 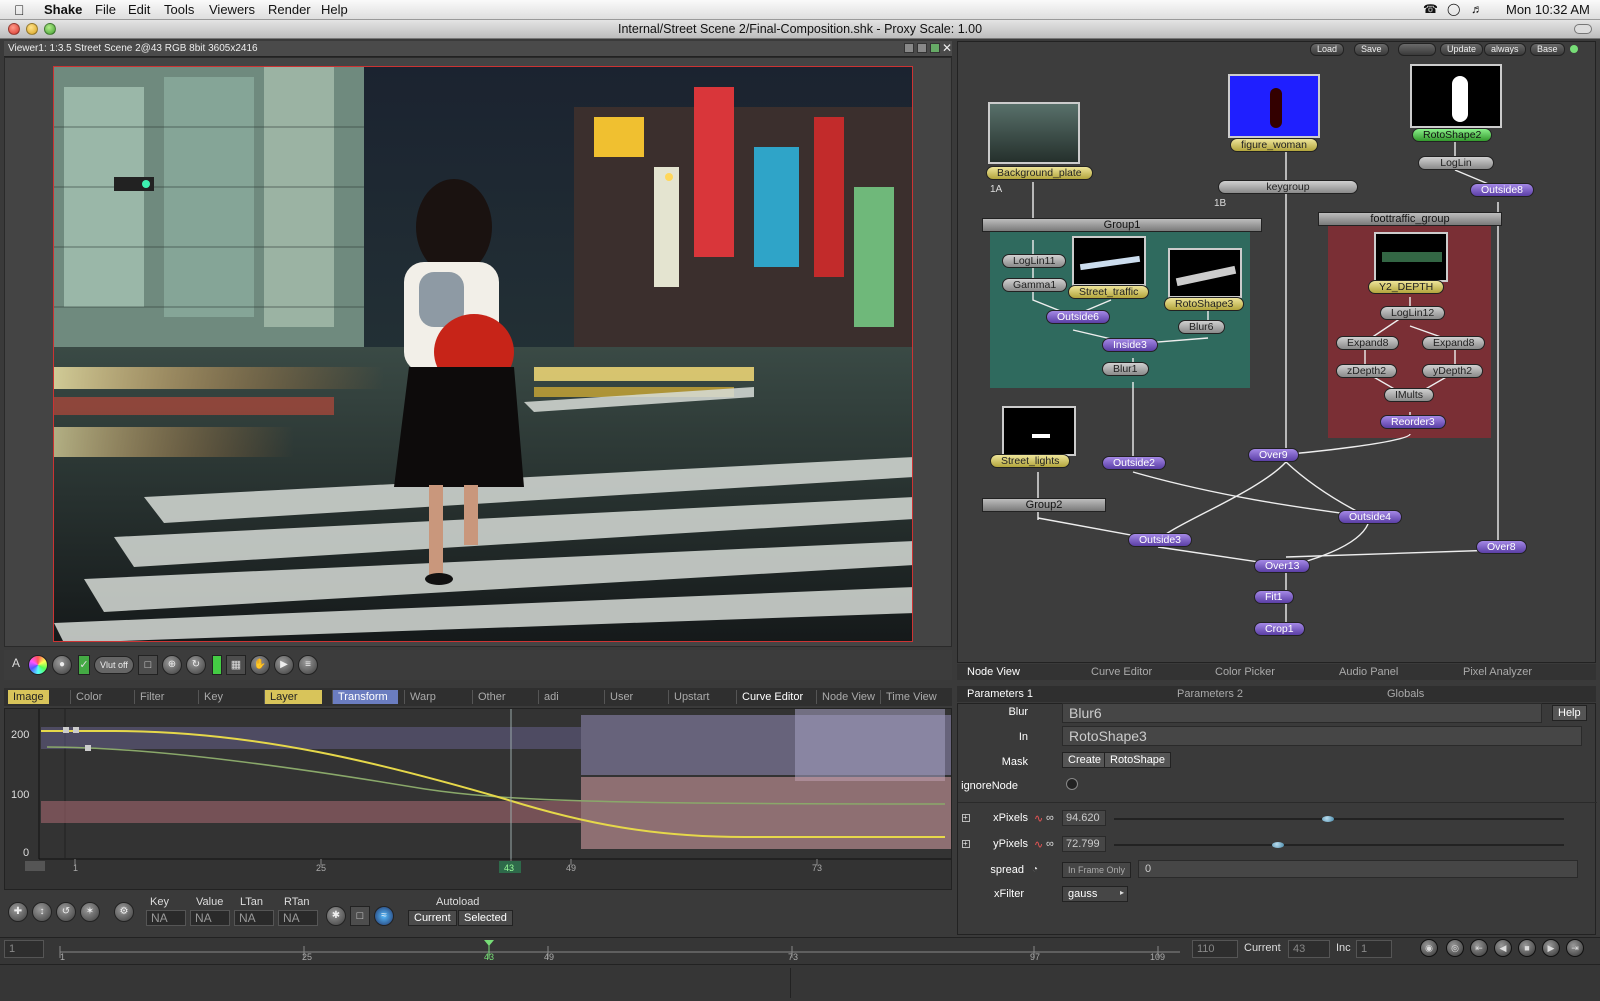 What do you see at coordinates (1078, 317) in the screenshot?
I see `node-outside6: Outside6` at bounding box center [1078, 317].